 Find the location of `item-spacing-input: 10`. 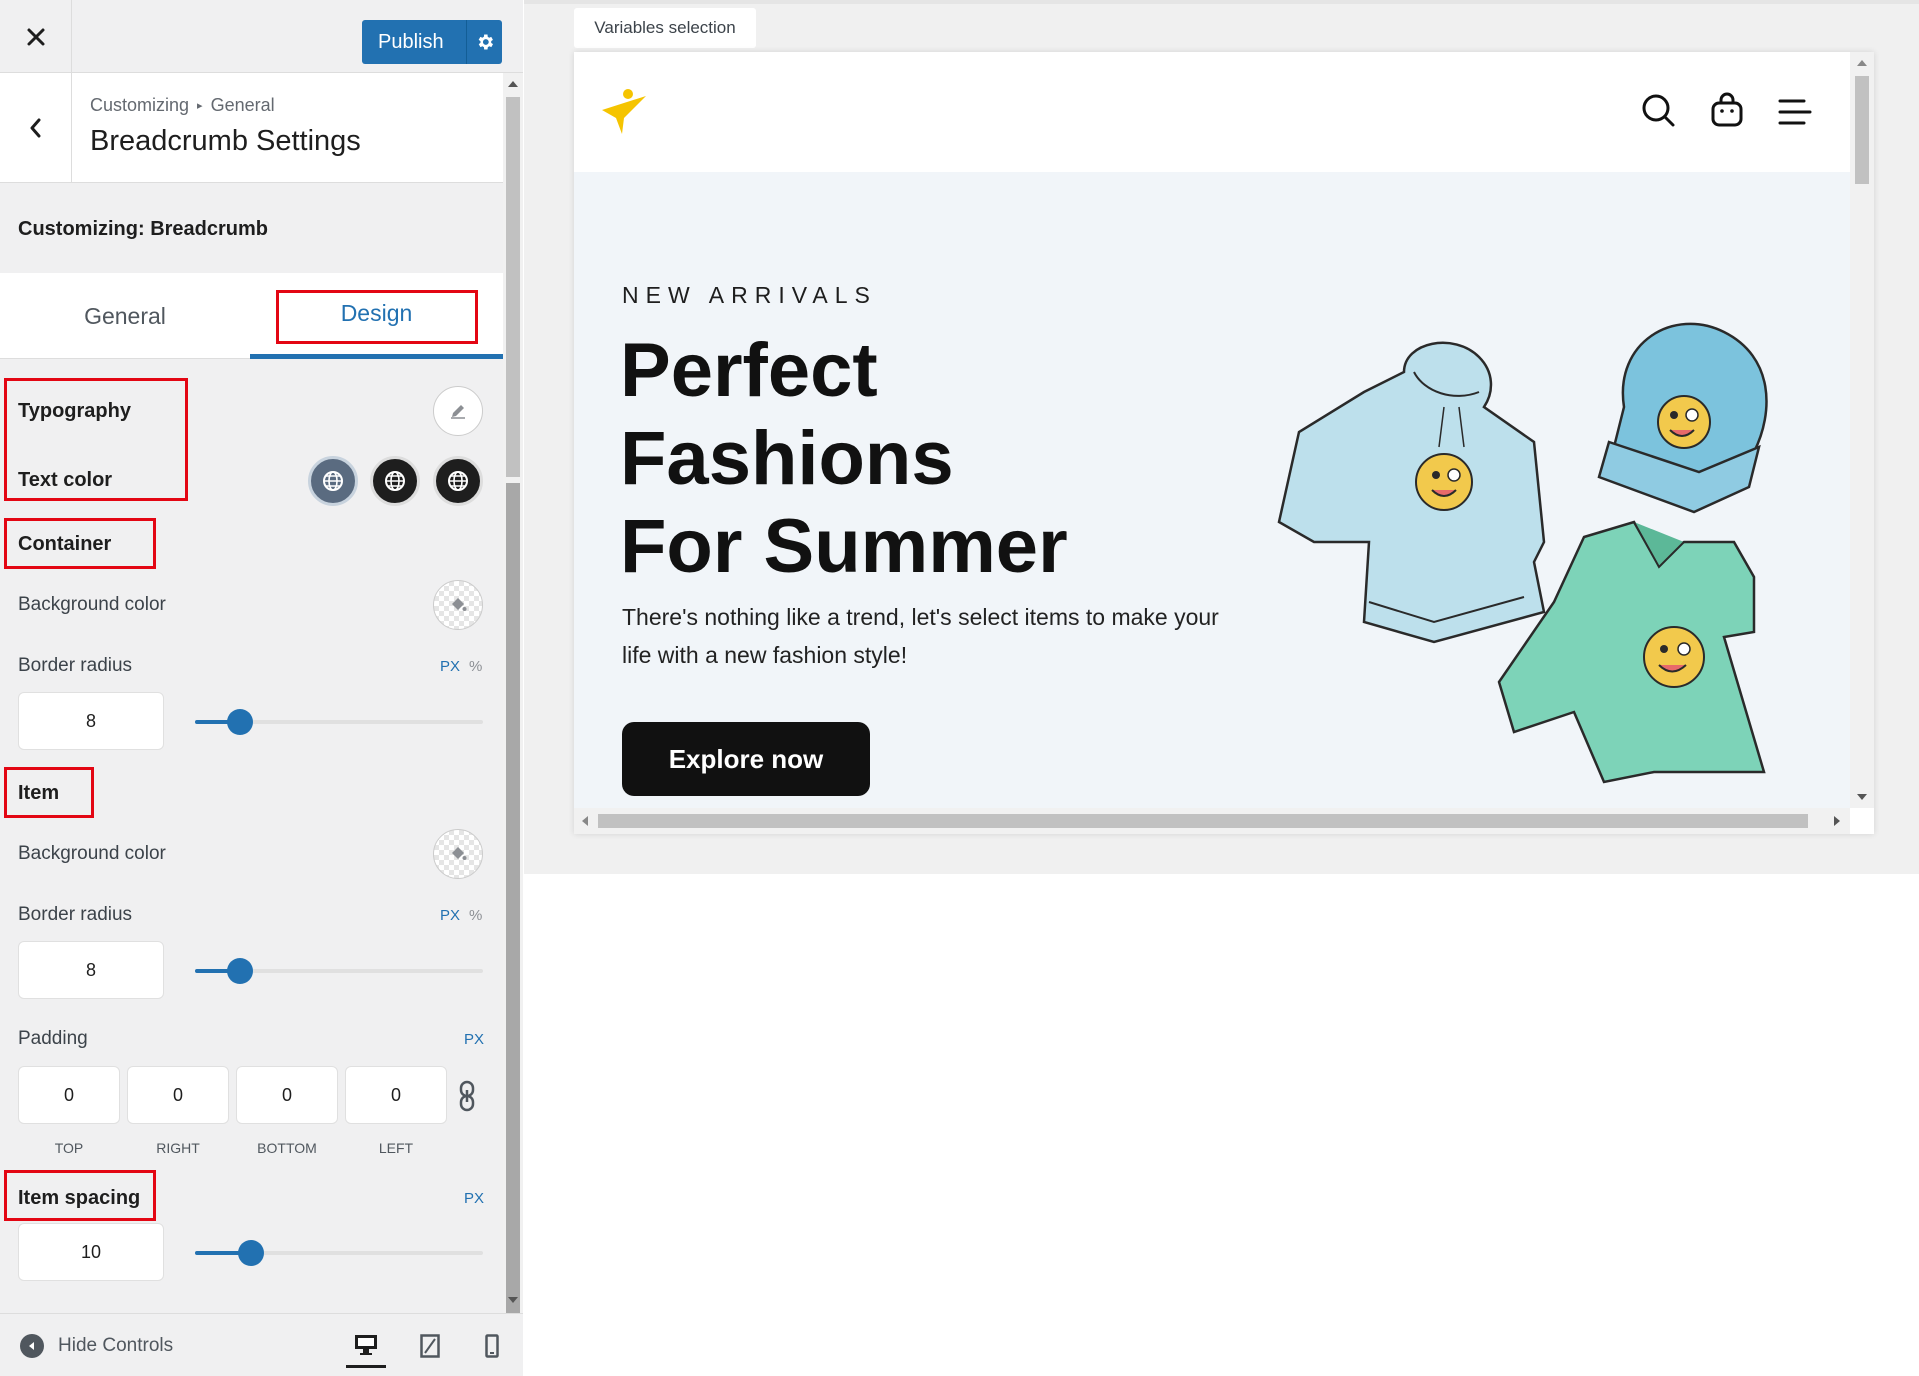

item-spacing-input: 10 is located at coordinates (91, 1252).